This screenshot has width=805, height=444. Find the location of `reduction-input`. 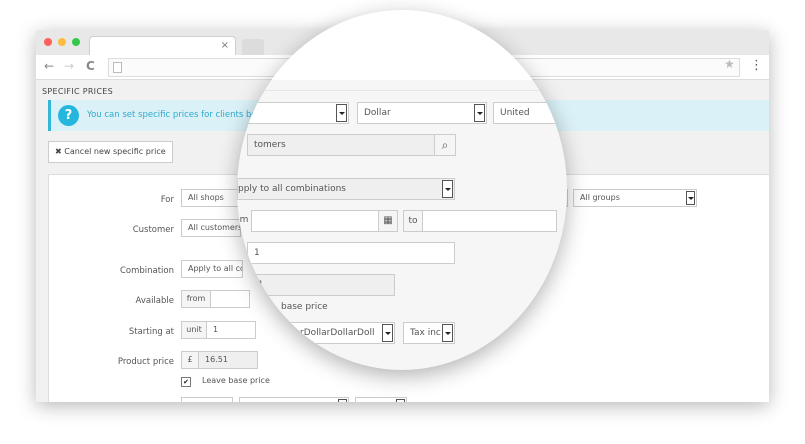

reduction-input is located at coordinates (207, 399).